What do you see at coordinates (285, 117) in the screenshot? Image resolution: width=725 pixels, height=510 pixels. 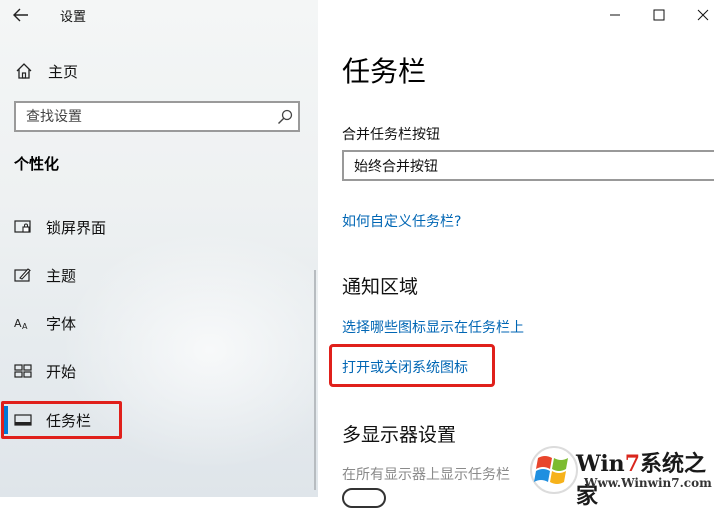 I see `search-icon` at bounding box center [285, 117].